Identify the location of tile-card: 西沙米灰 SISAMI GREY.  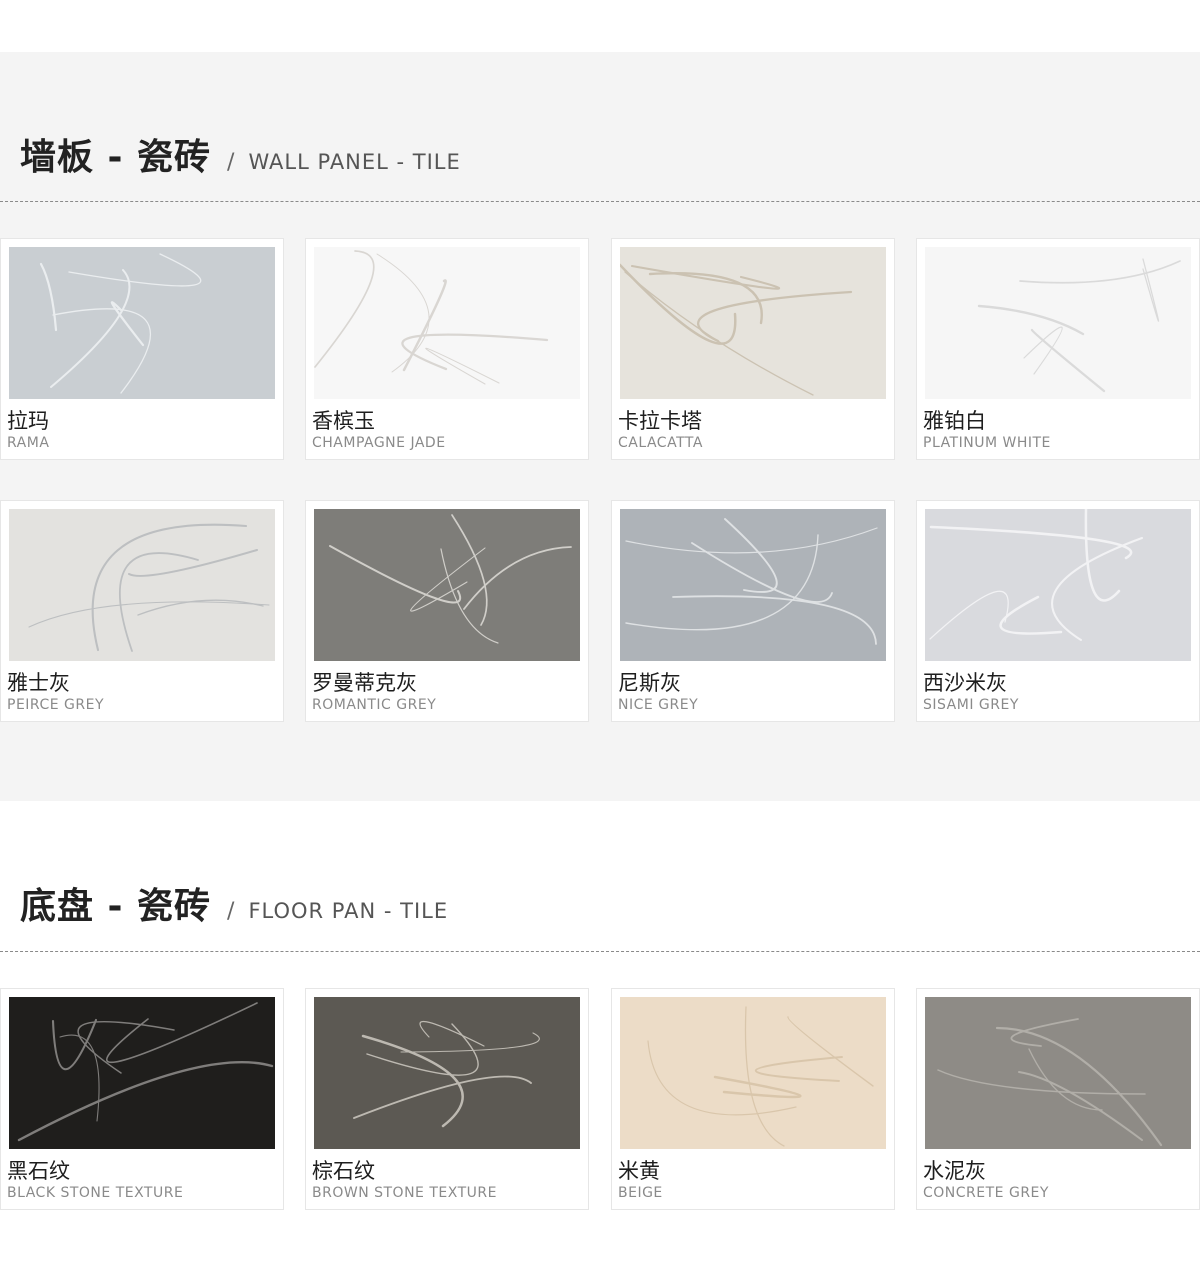
(1058, 611).